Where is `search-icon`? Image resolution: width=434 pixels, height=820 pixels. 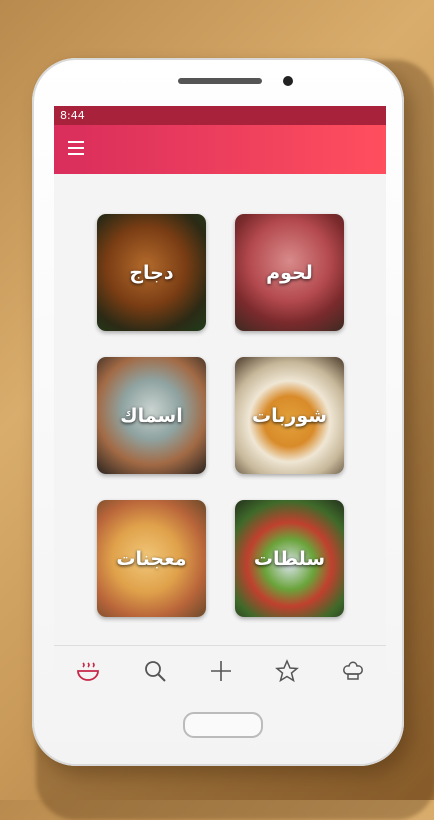 search-icon is located at coordinates (155, 671).